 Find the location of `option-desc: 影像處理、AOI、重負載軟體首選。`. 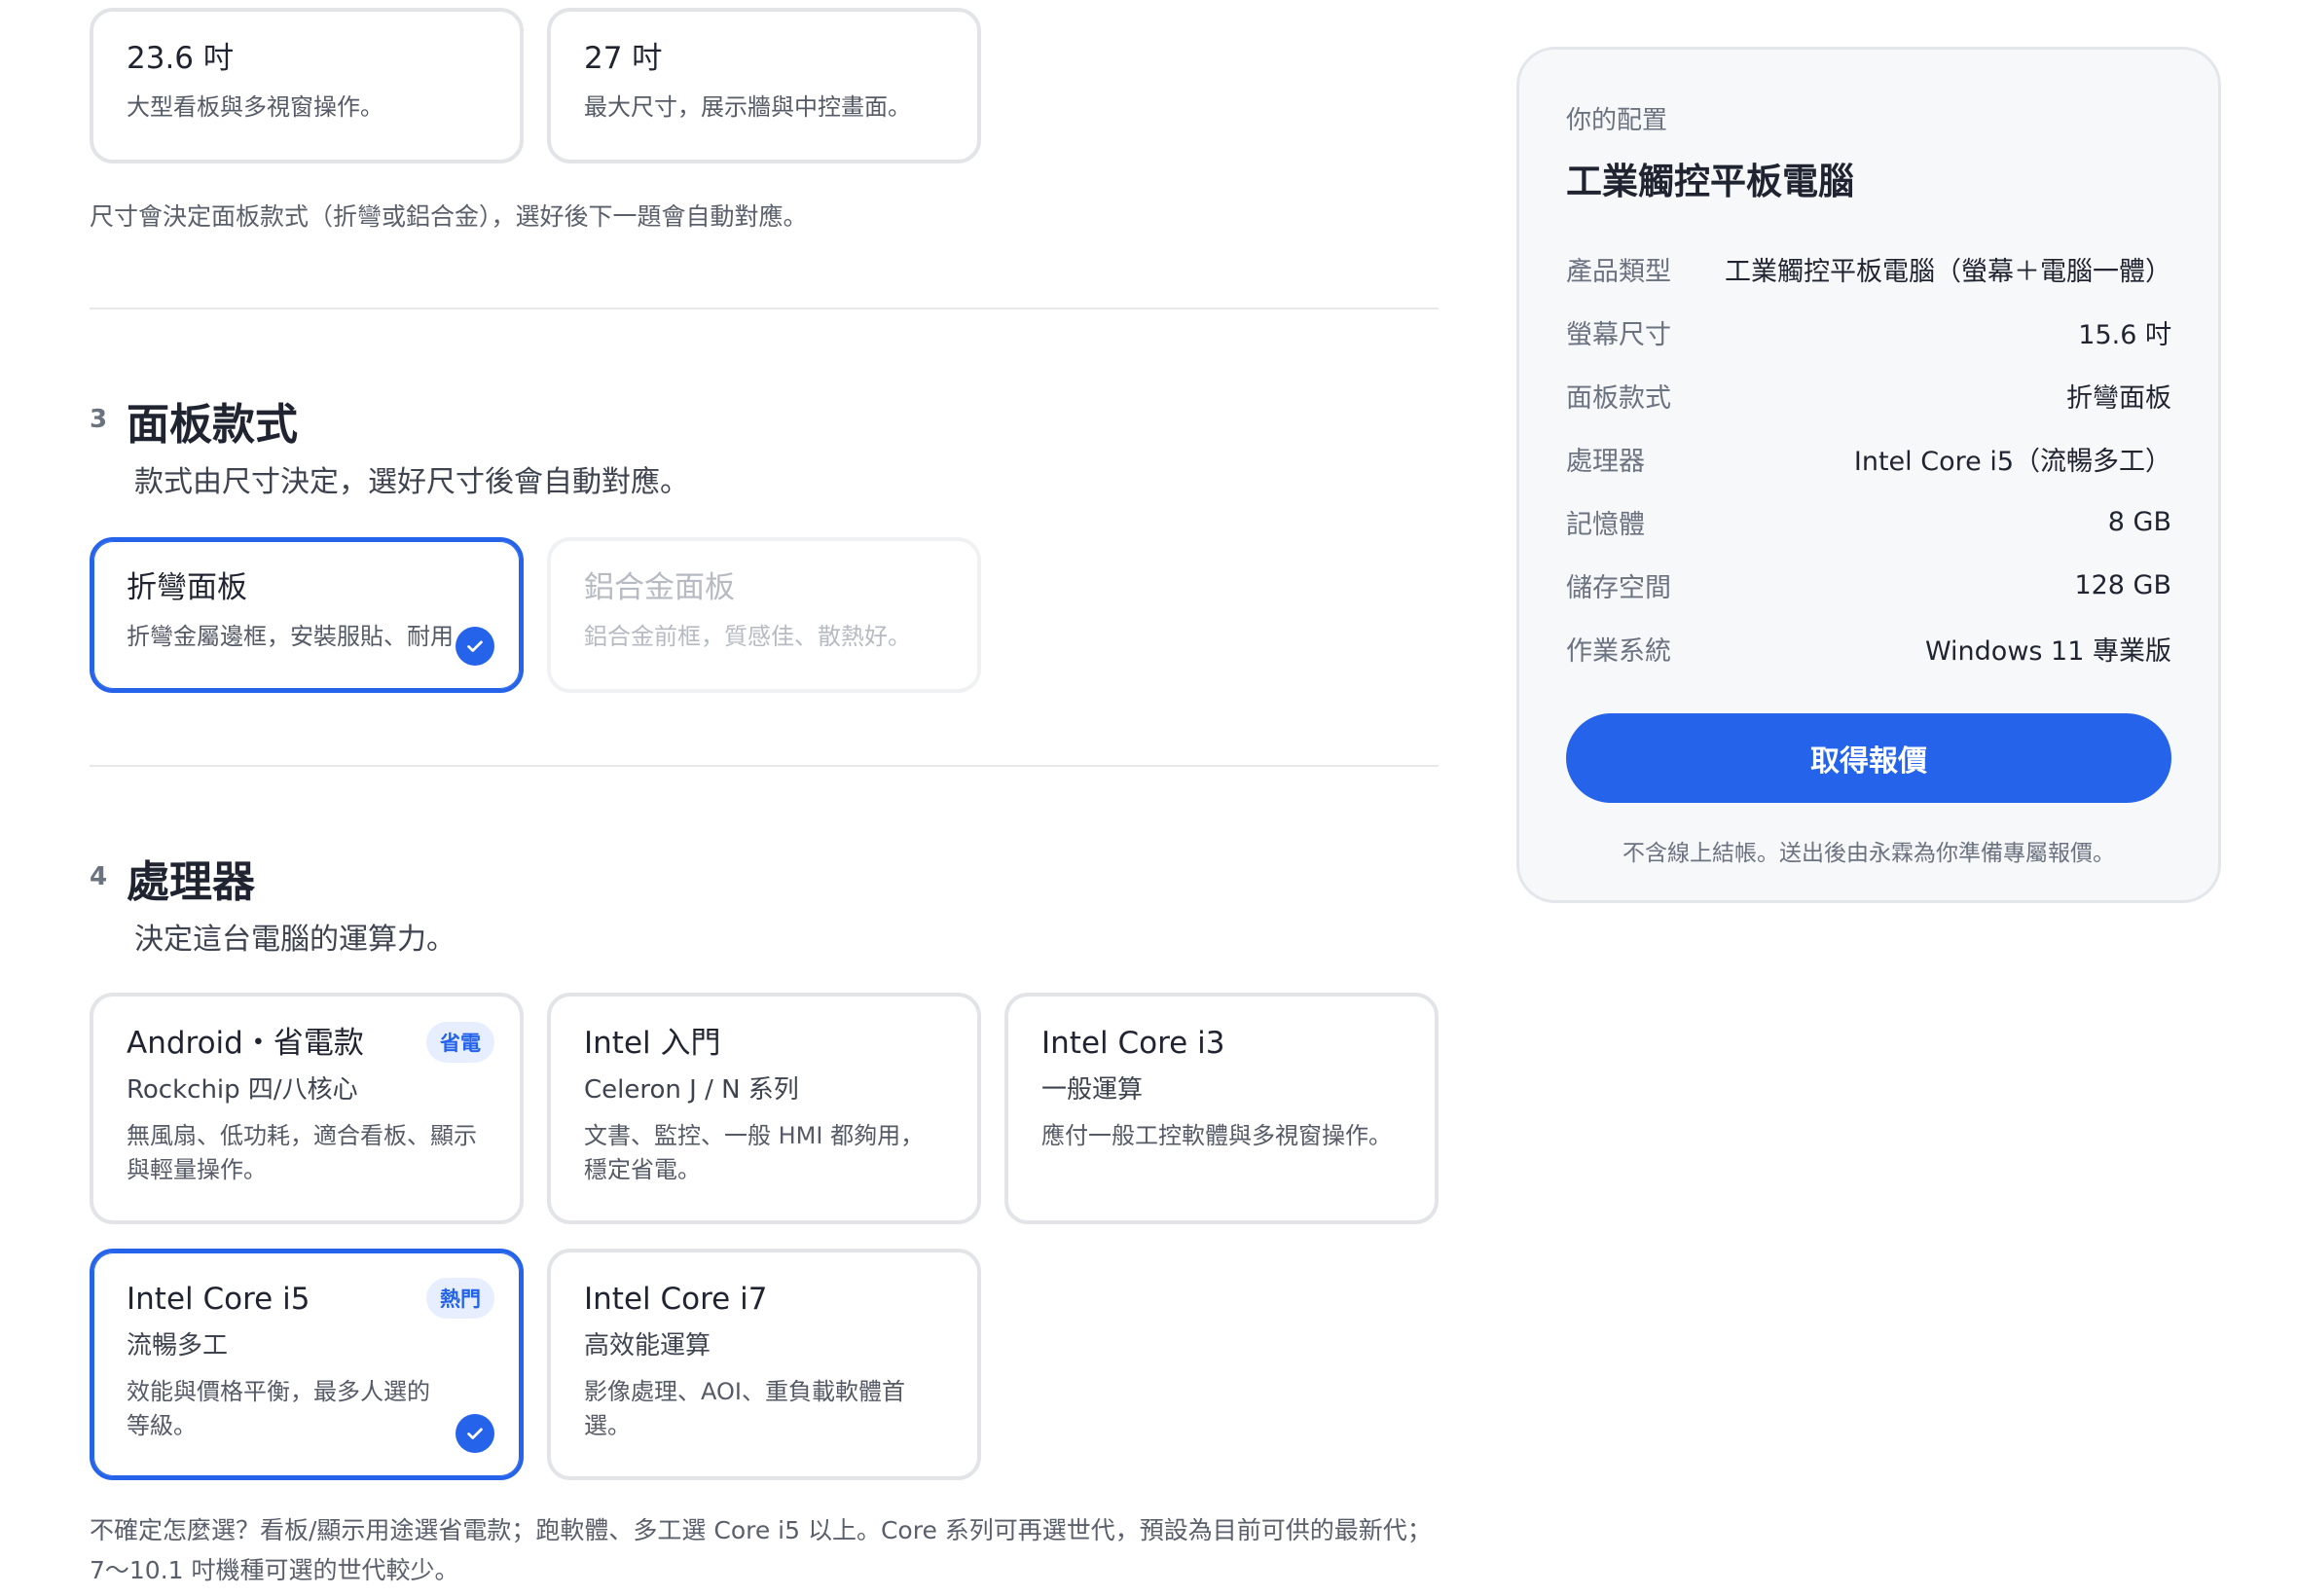

option-desc: 影像處理、AOI、重負載軟體首選。 is located at coordinates (744, 1409).